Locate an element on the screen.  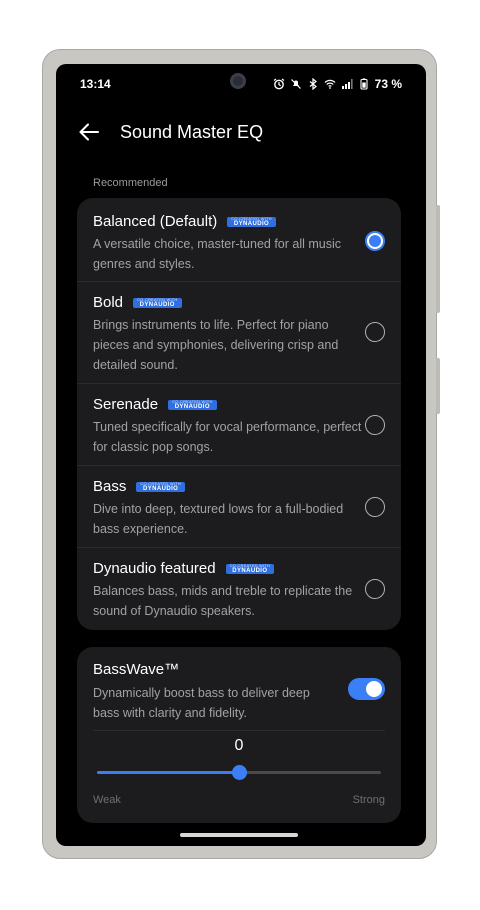
signal-icon is located at coordinates (347, 84).